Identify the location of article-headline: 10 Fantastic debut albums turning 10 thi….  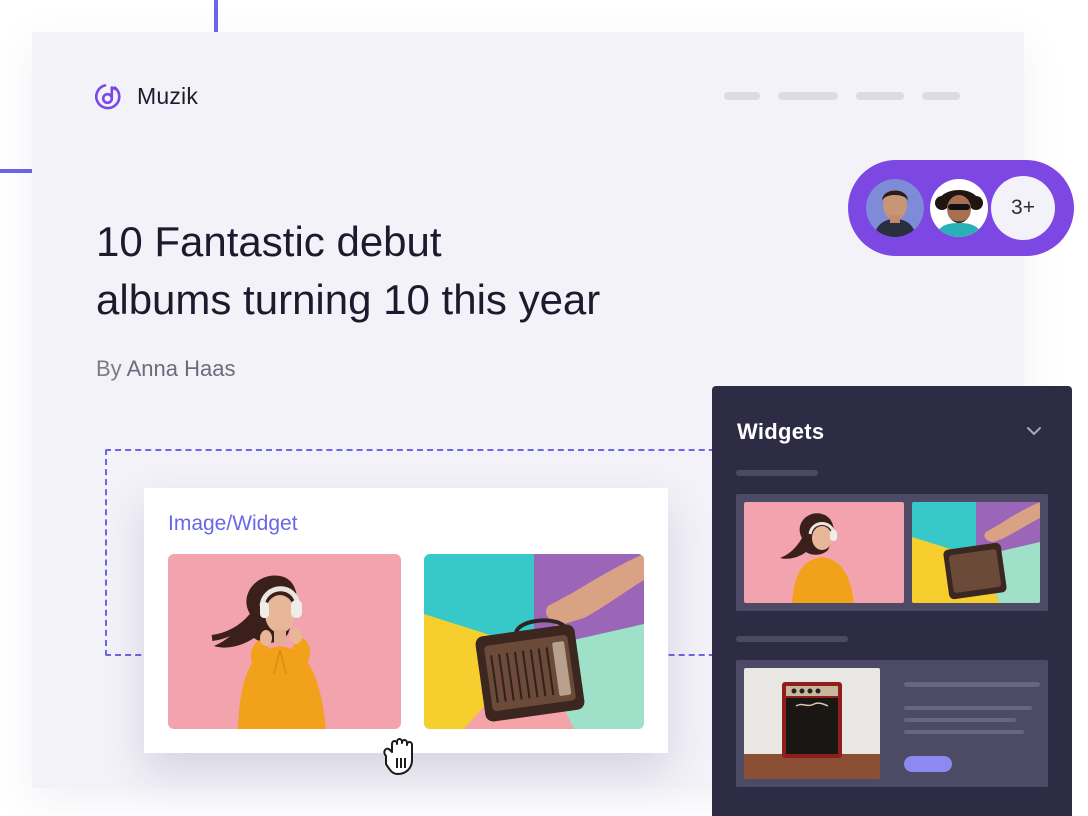
(396, 271).